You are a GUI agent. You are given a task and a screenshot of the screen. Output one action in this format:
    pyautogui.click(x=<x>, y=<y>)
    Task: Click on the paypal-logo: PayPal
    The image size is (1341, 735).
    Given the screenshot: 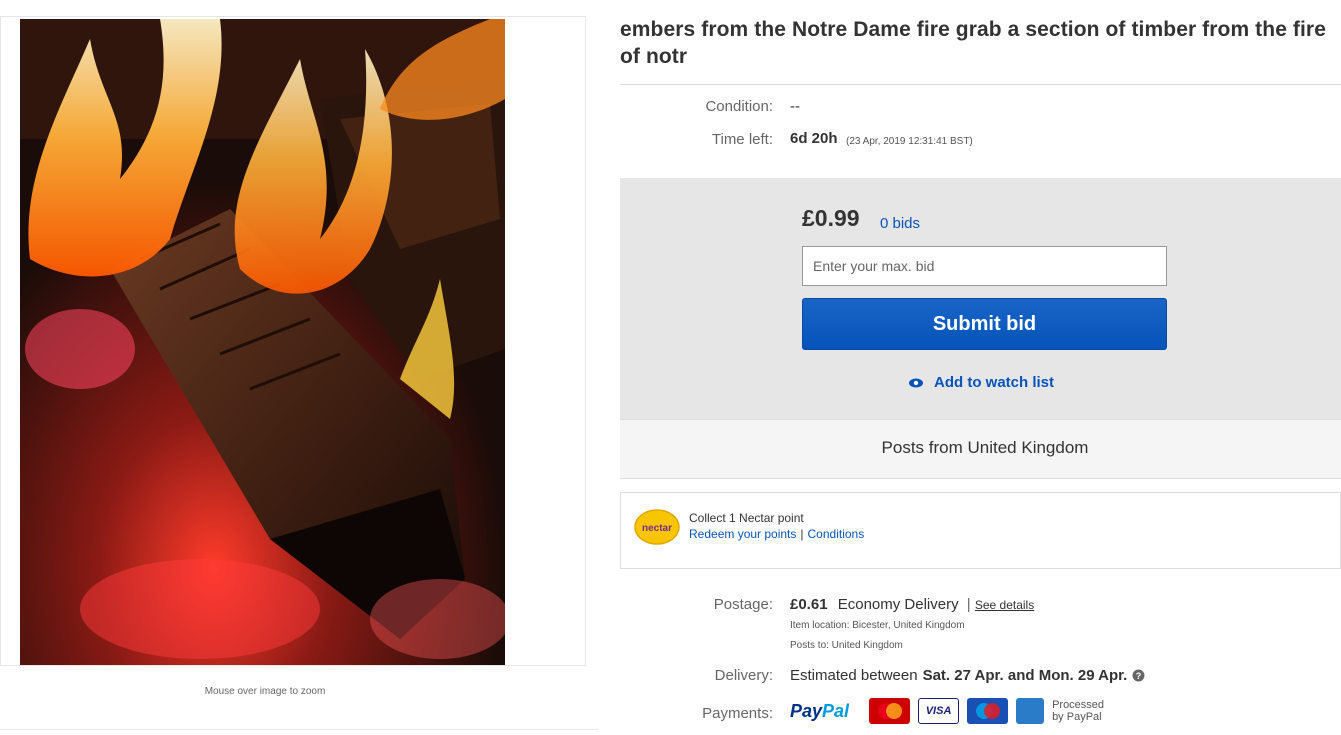 What is the action you would take?
    pyautogui.click(x=819, y=711)
    